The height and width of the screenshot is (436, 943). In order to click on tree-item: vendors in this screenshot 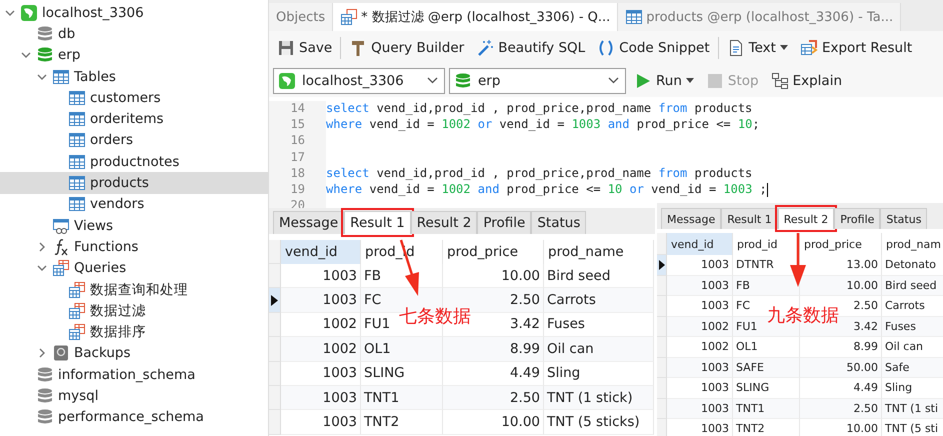, I will do `click(134, 204)`.